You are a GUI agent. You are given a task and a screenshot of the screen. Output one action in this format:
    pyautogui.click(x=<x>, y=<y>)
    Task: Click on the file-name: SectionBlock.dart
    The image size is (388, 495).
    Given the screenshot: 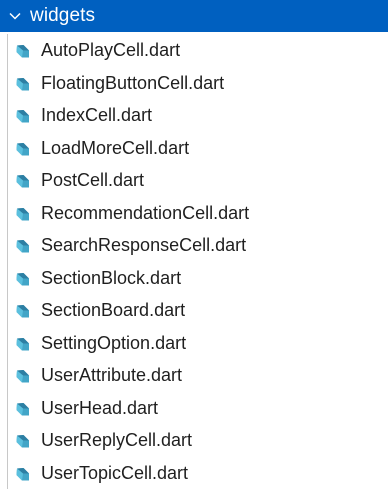 What is the action you would take?
    pyautogui.click(x=111, y=277)
    